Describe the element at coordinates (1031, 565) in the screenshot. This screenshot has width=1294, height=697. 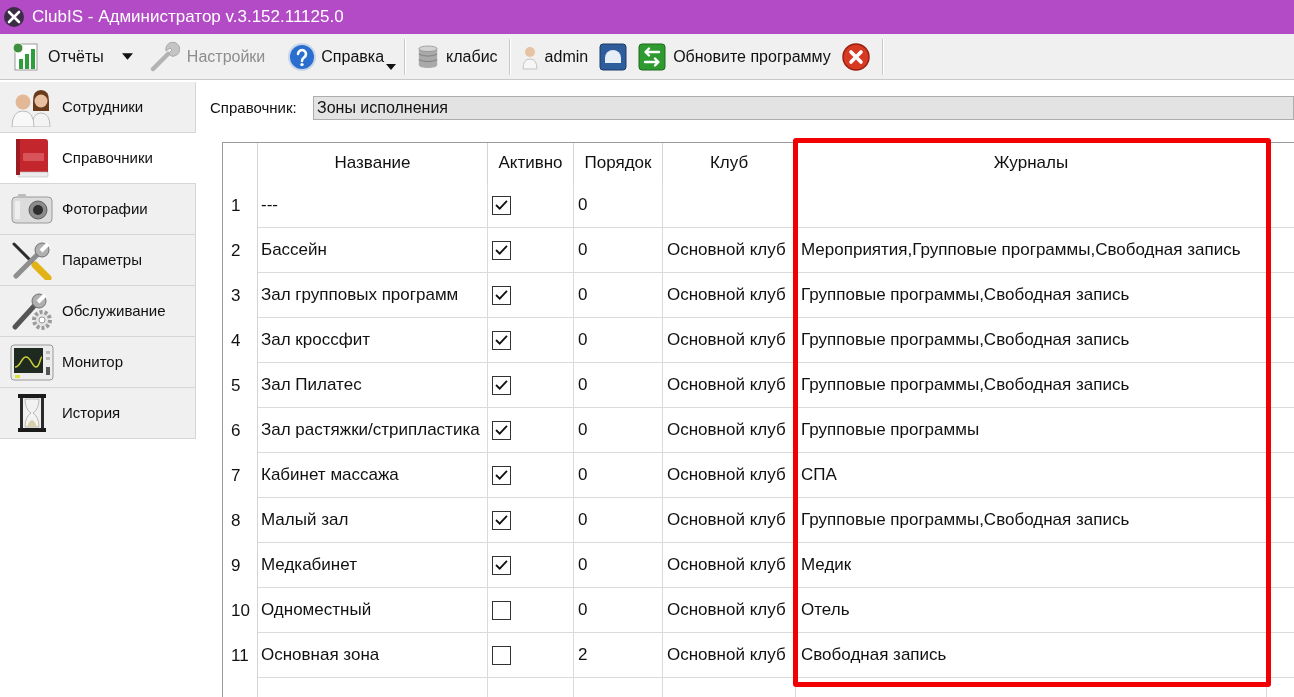
I see `table-cell: Медик` at that location.